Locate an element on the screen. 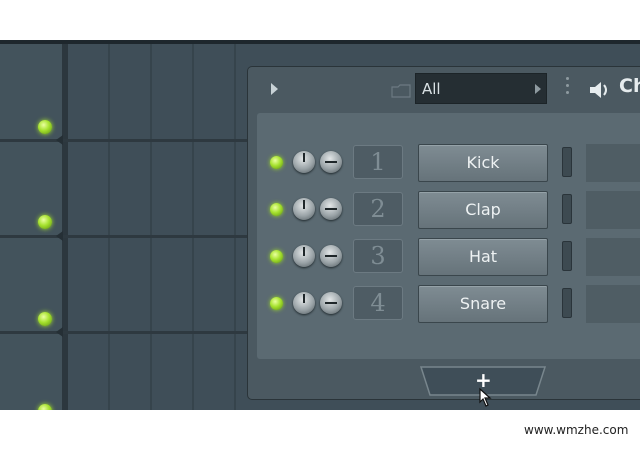  channel-rack-title: Ch is located at coordinates (629, 86).